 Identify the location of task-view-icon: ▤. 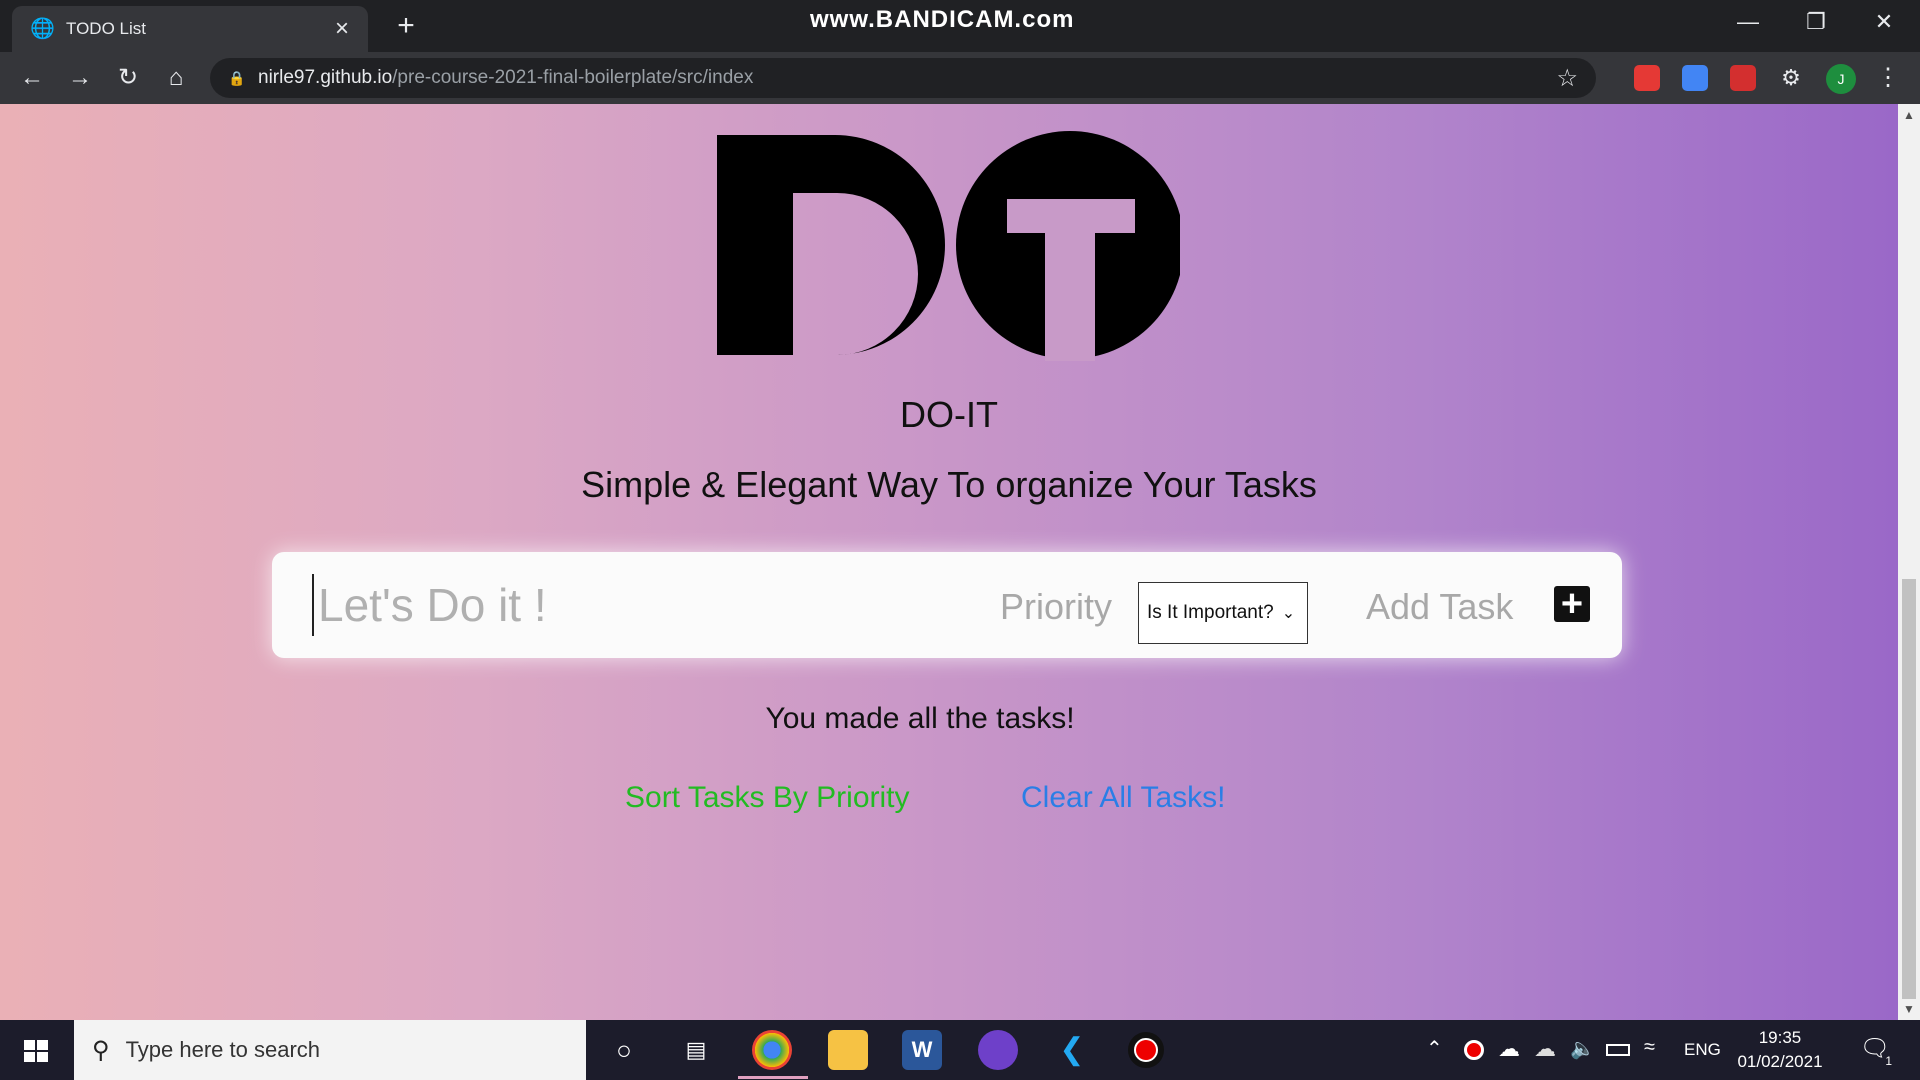
(696, 1050).